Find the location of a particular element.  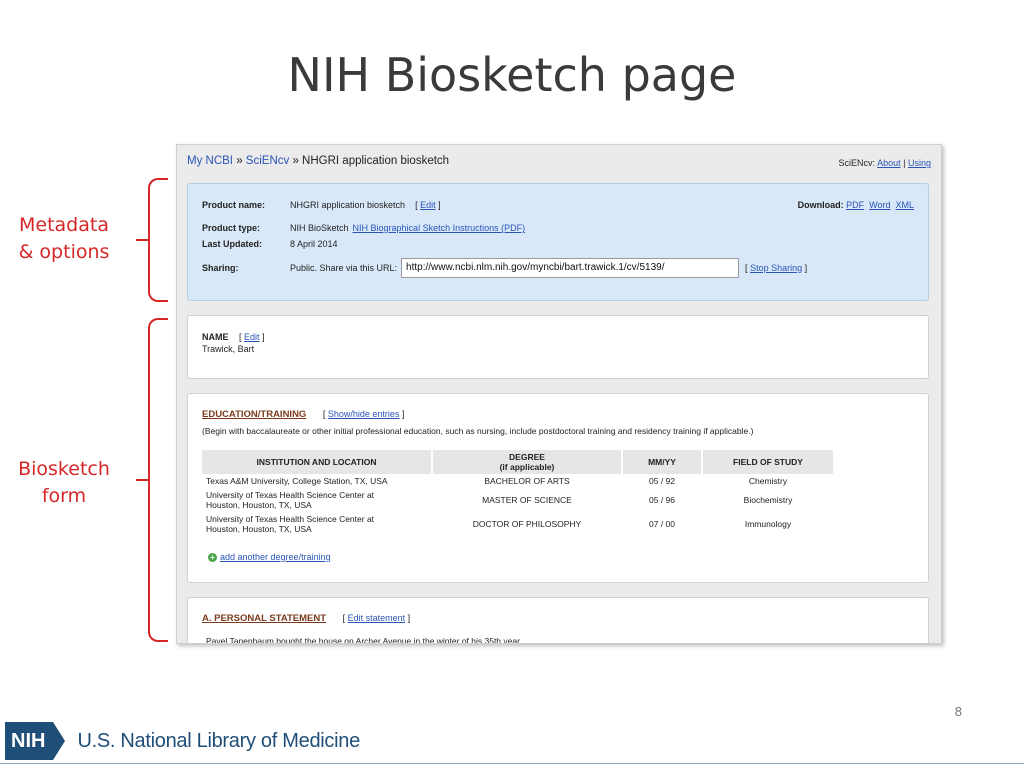

column-header-date: MM/YY is located at coordinates (662, 462).